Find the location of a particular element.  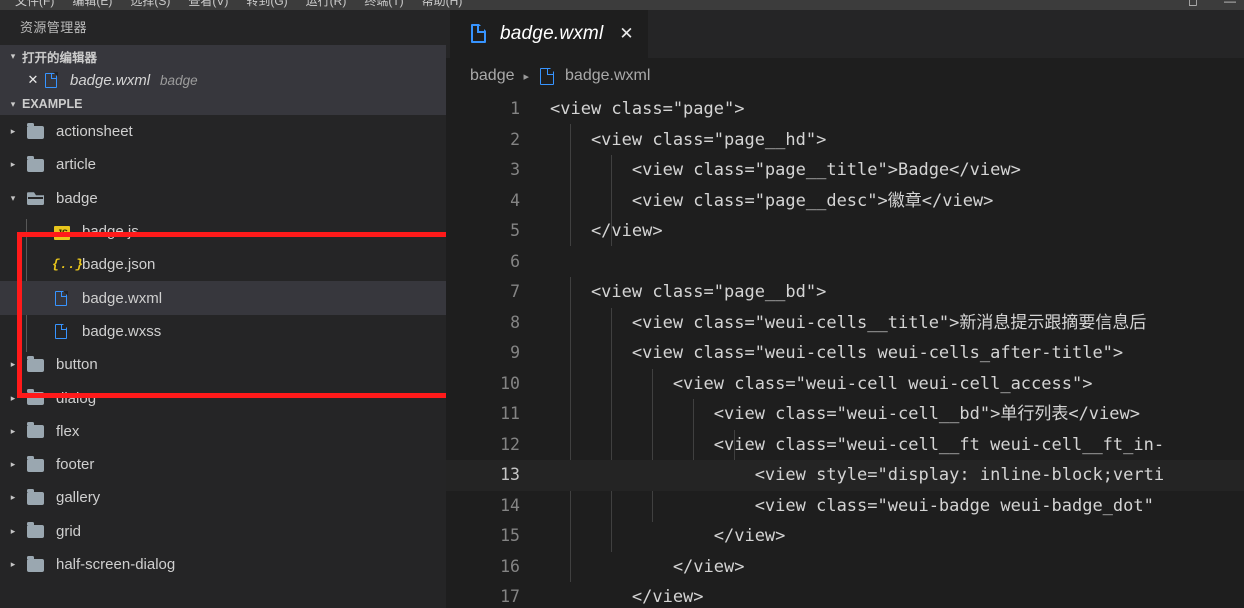

tree-item-flex: flex is located at coordinates (223, 431).